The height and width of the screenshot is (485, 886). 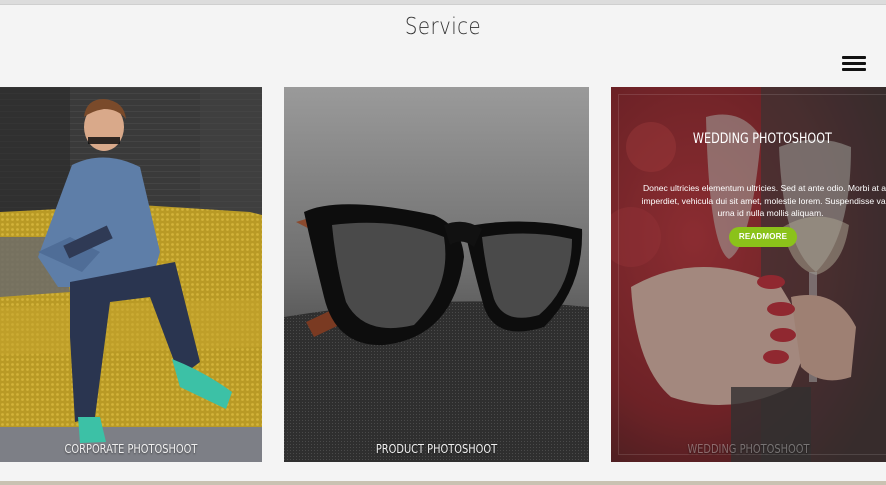 I want to click on readmore-button: READMORE, so click(x=763, y=237).